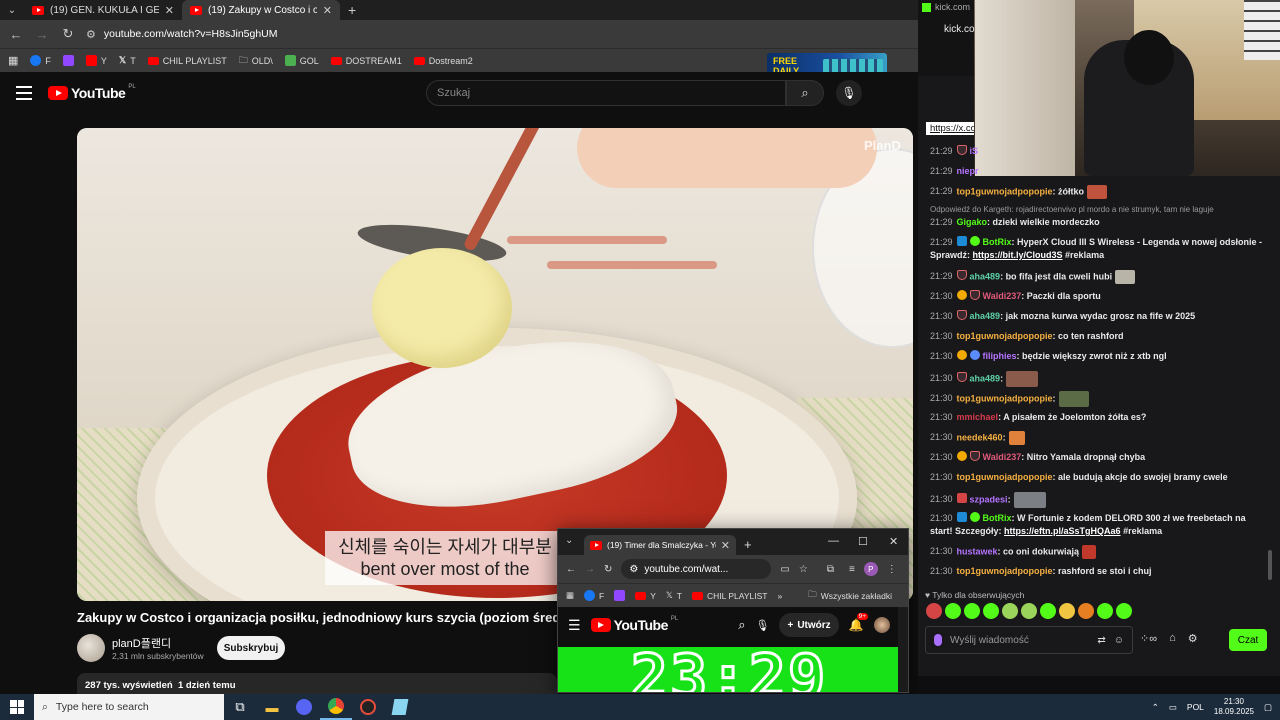  Describe the element at coordinates (809, 625) in the screenshot. I see `create-button: + Utwórz` at that location.